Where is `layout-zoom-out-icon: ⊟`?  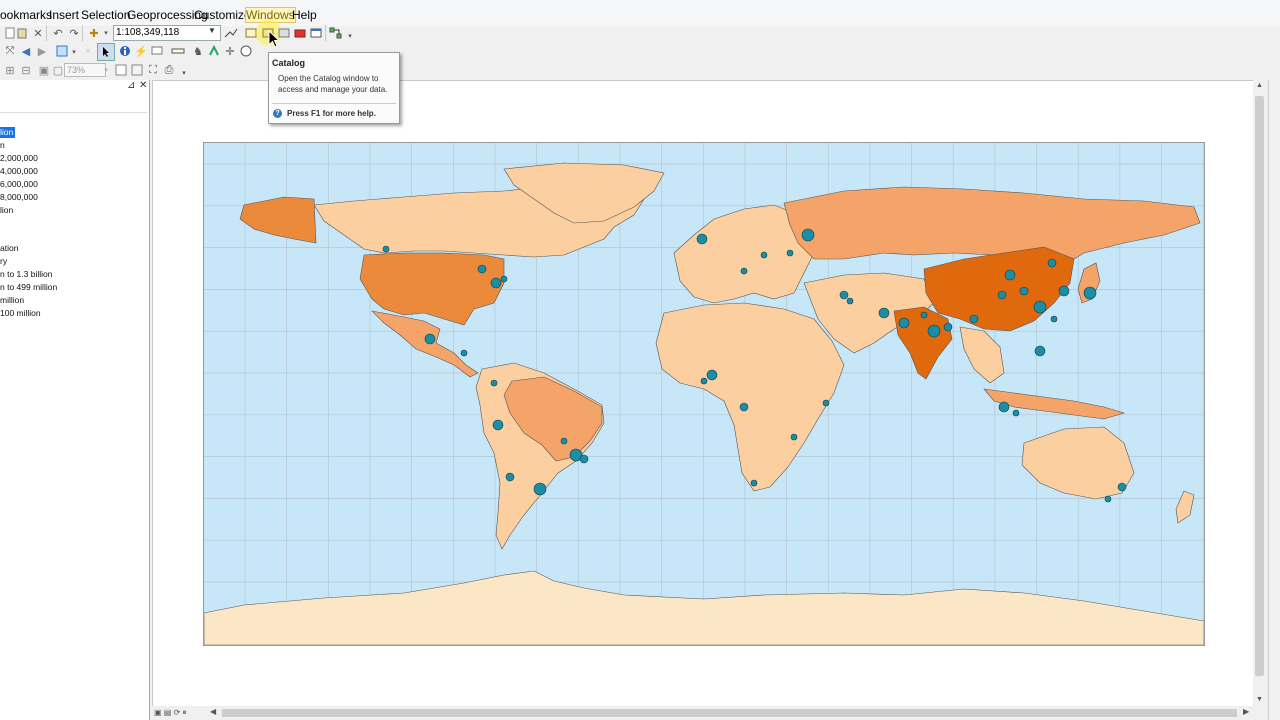
layout-zoom-out-icon: ⊟ is located at coordinates (26, 70).